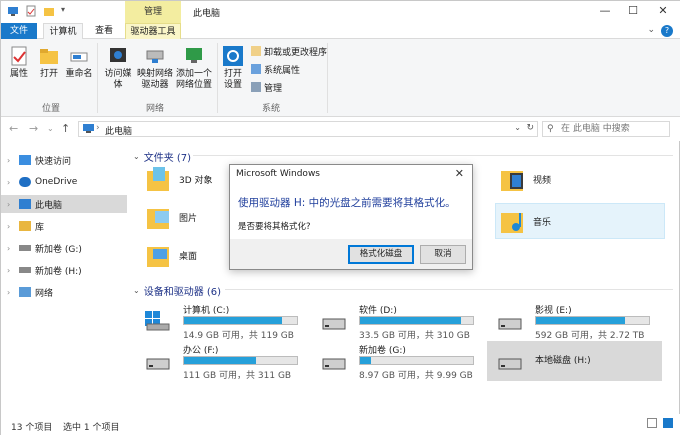 Image resolution: width=680 pixels, height=435 pixels. What do you see at coordinates (64, 204) in the screenshot?
I see `sidebar-item-this-pc: › 此电脑` at bounding box center [64, 204].